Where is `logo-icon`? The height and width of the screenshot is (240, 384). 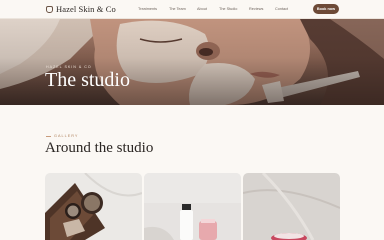 logo-icon is located at coordinates (49, 9).